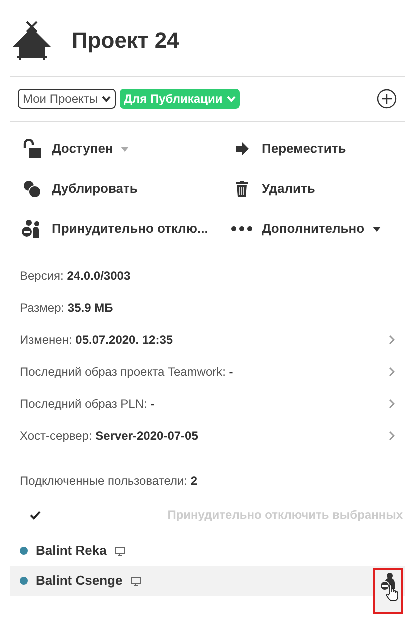  What do you see at coordinates (126, 40) in the screenshot?
I see `project-title: Проект 24` at bounding box center [126, 40].